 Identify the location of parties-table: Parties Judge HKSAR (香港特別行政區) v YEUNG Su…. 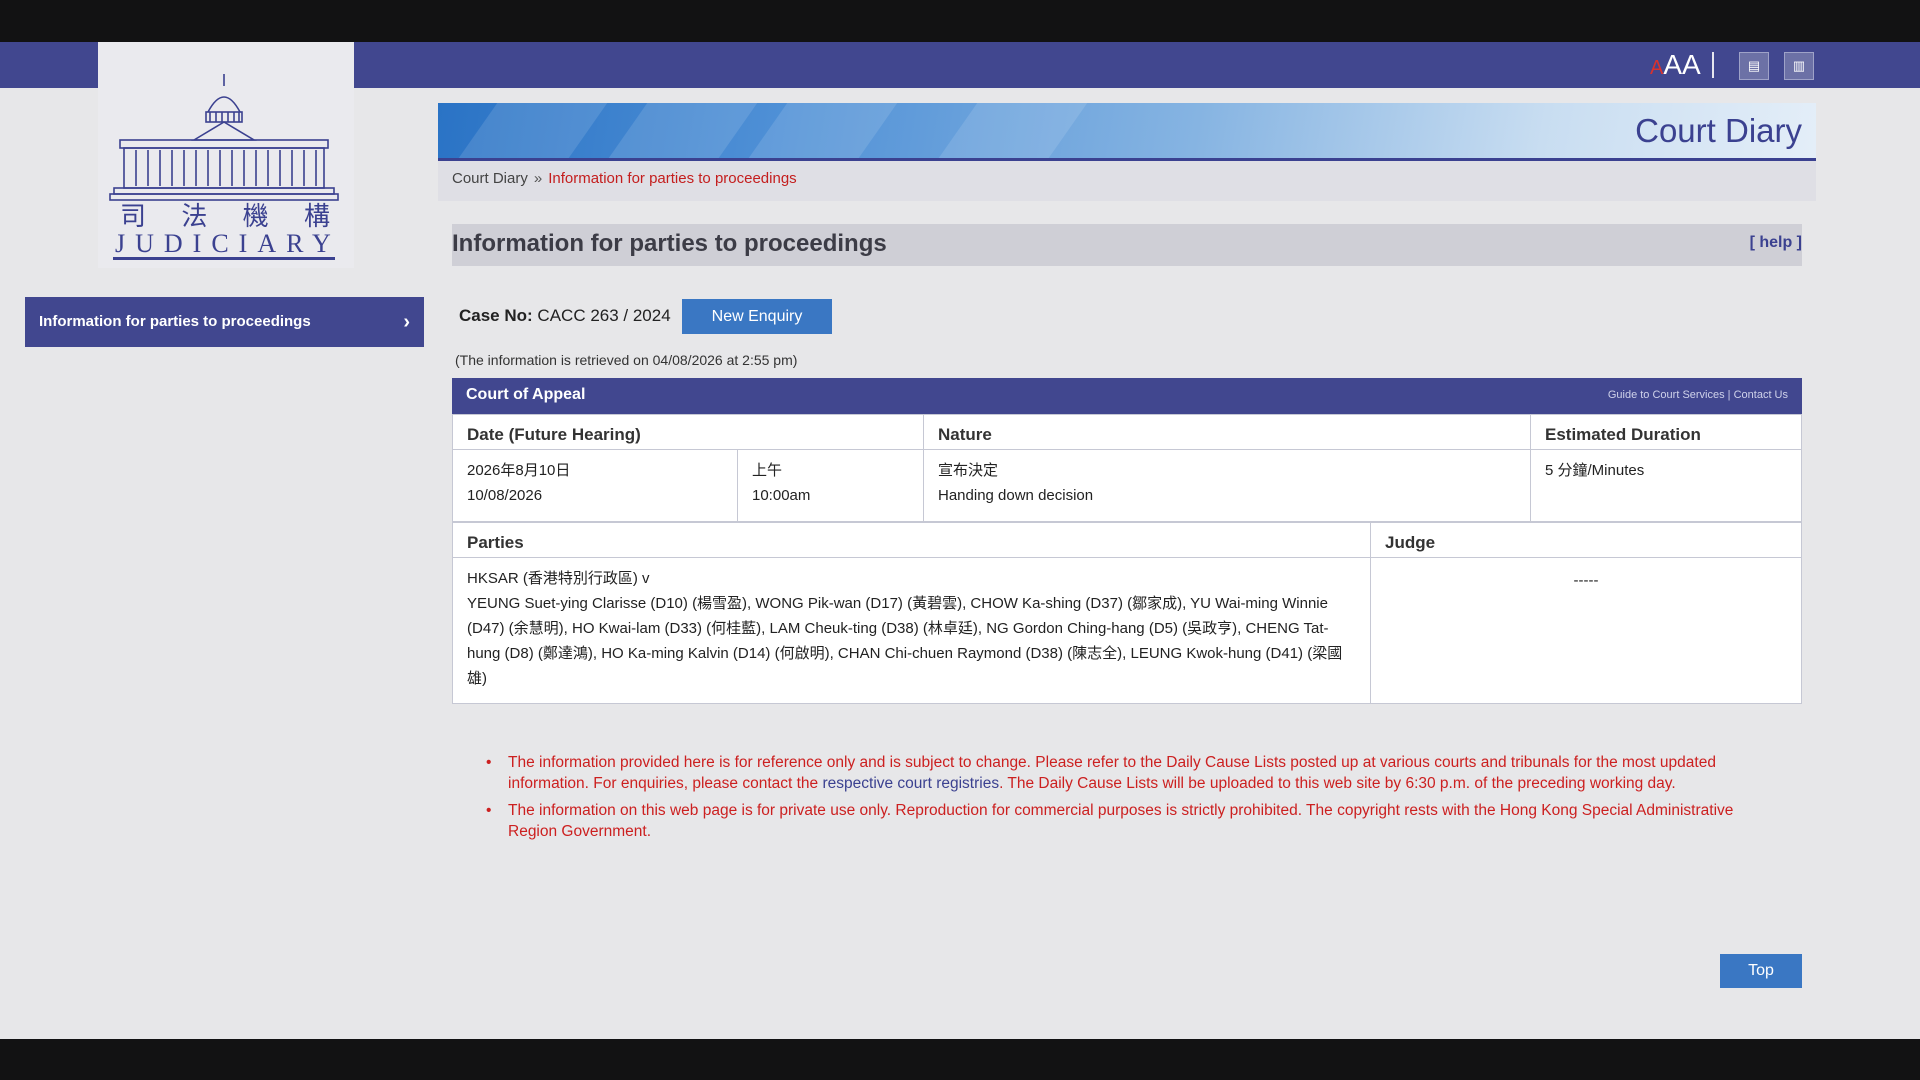
(1127, 613).